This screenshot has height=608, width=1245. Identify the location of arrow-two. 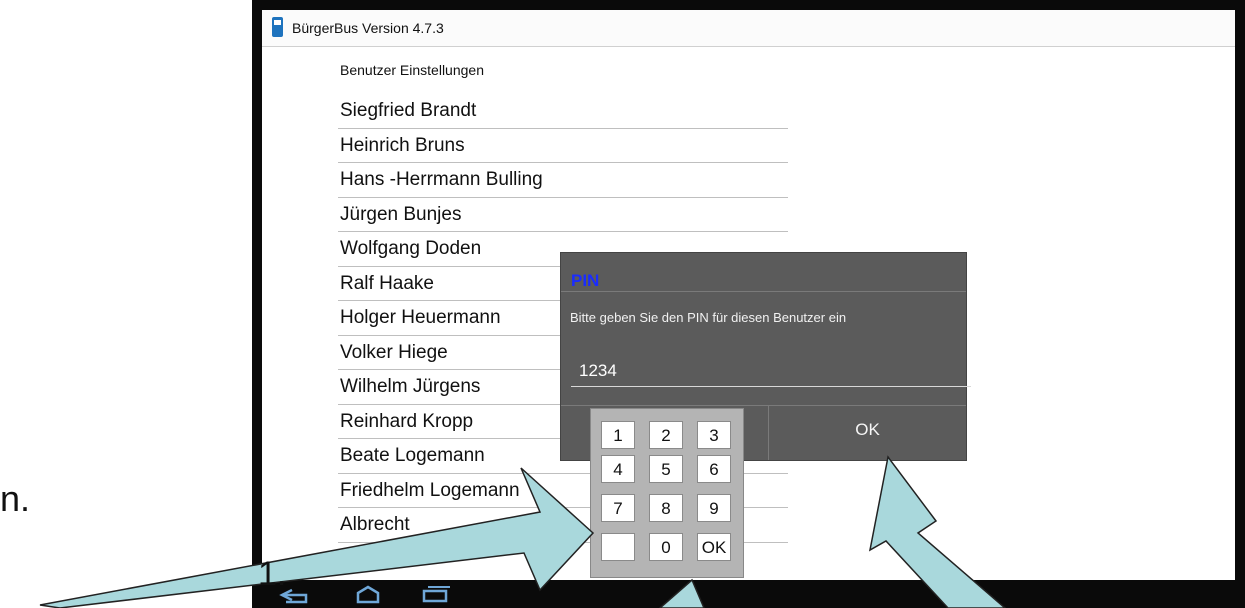
(681, 593).